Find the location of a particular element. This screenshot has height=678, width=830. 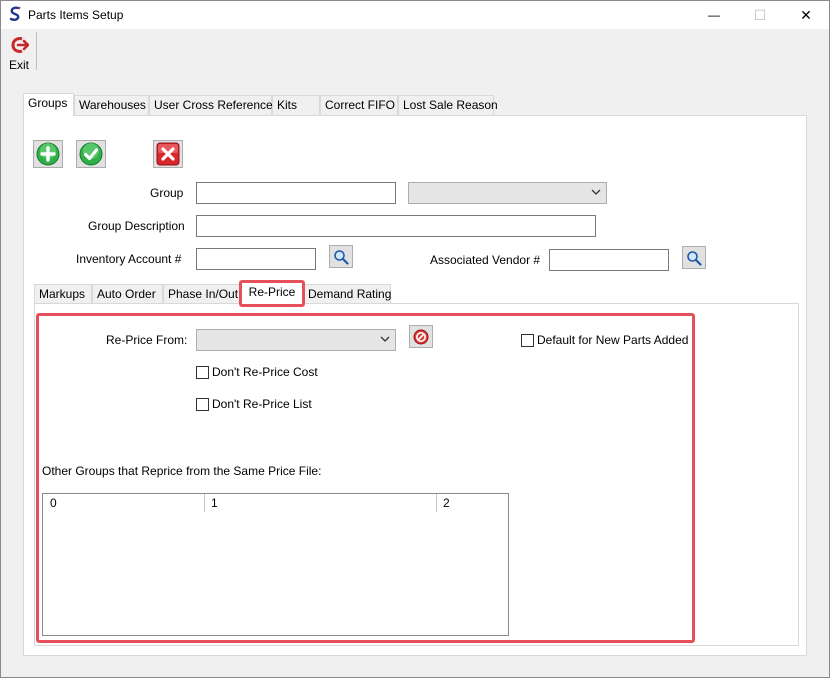

grid-header: 0 1 2 is located at coordinates (275, 503).